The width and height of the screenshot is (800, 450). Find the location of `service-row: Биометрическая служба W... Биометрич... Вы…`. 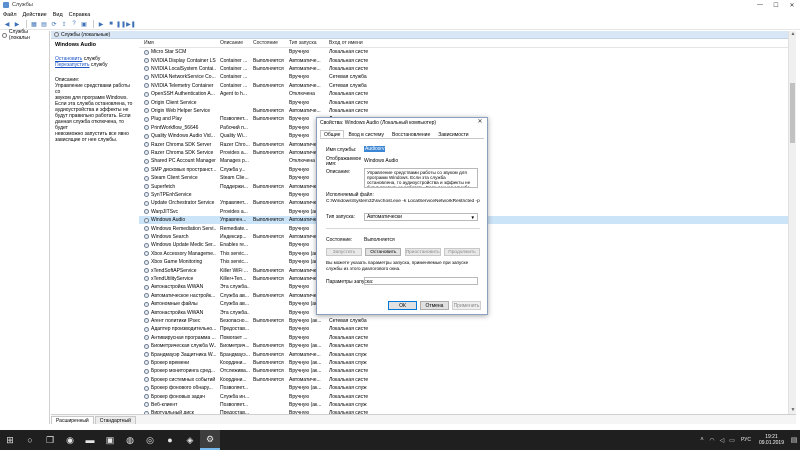

service-row: Биометрическая служба W... Биометрич... Вы… is located at coordinates (463, 346).